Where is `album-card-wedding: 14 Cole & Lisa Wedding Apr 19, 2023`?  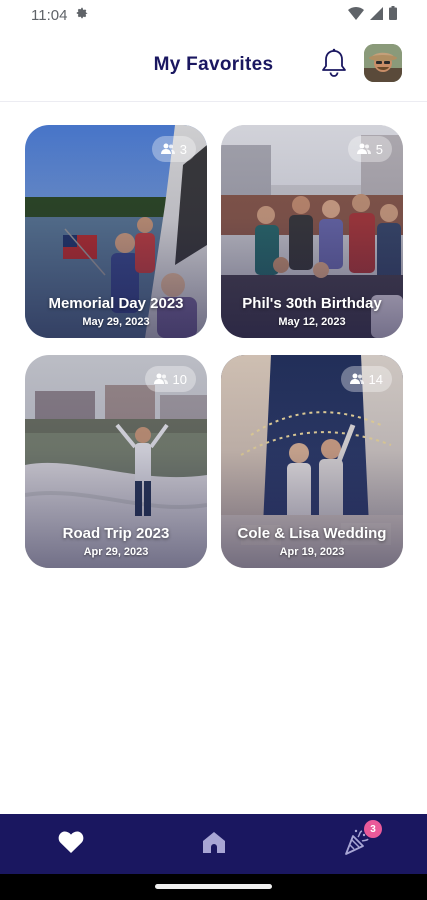 album-card-wedding: 14 Cole & Lisa Wedding Apr 19, 2023 is located at coordinates (312, 461).